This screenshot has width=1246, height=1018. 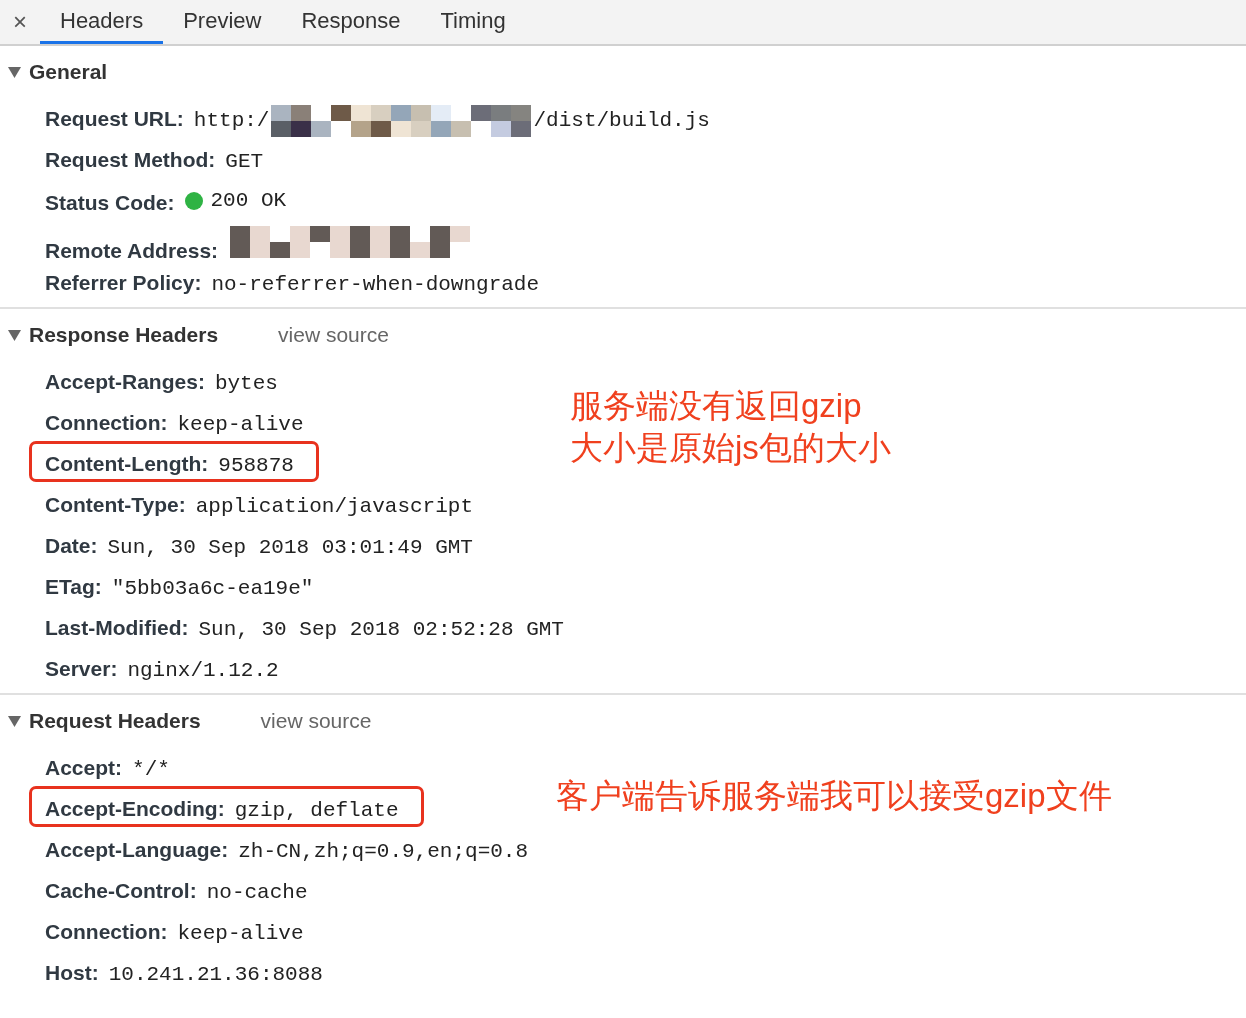 I want to click on header-value: nginx/1.12.2, so click(x=203, y=671).